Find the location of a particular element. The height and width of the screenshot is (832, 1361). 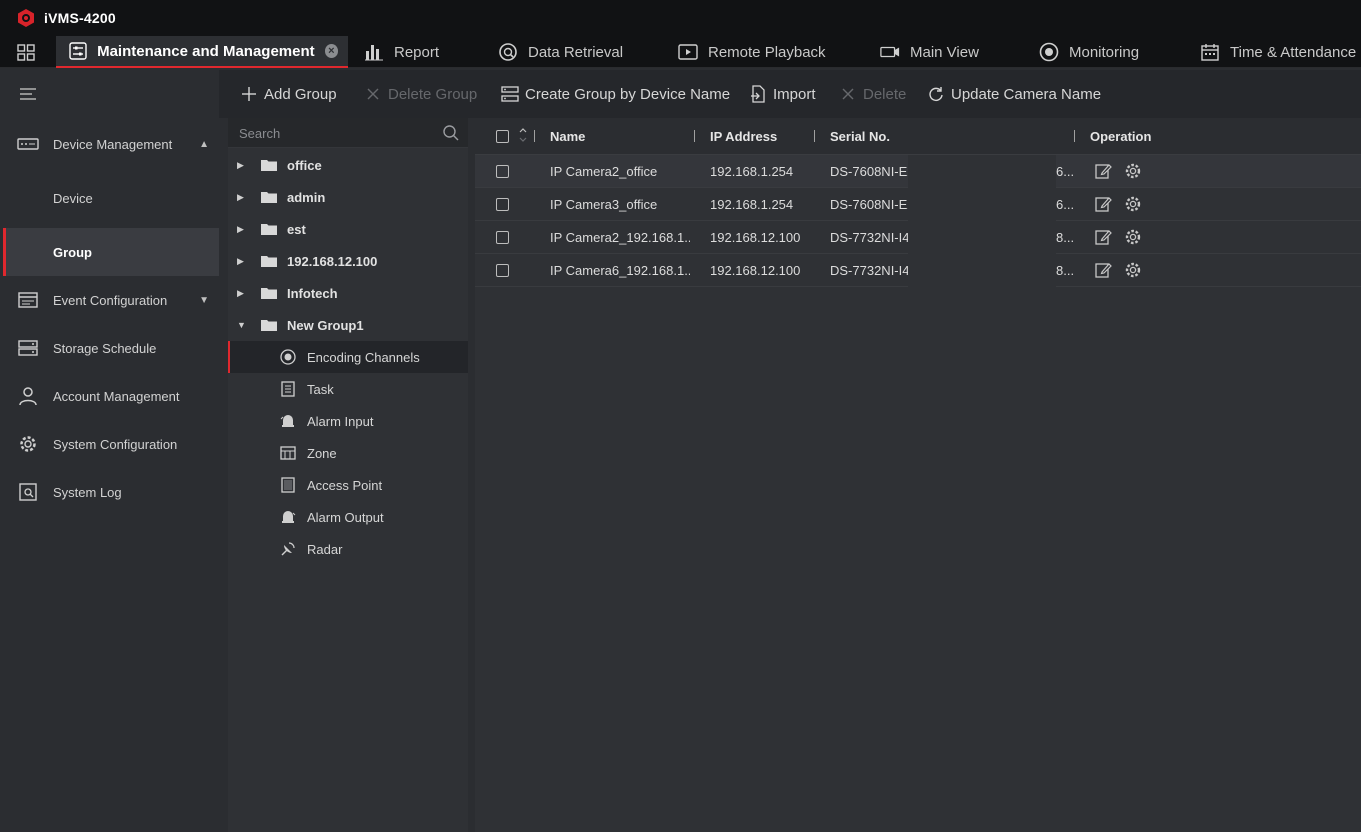

tab-monitoring: Monitoring is located at coordinates (1089, 52).